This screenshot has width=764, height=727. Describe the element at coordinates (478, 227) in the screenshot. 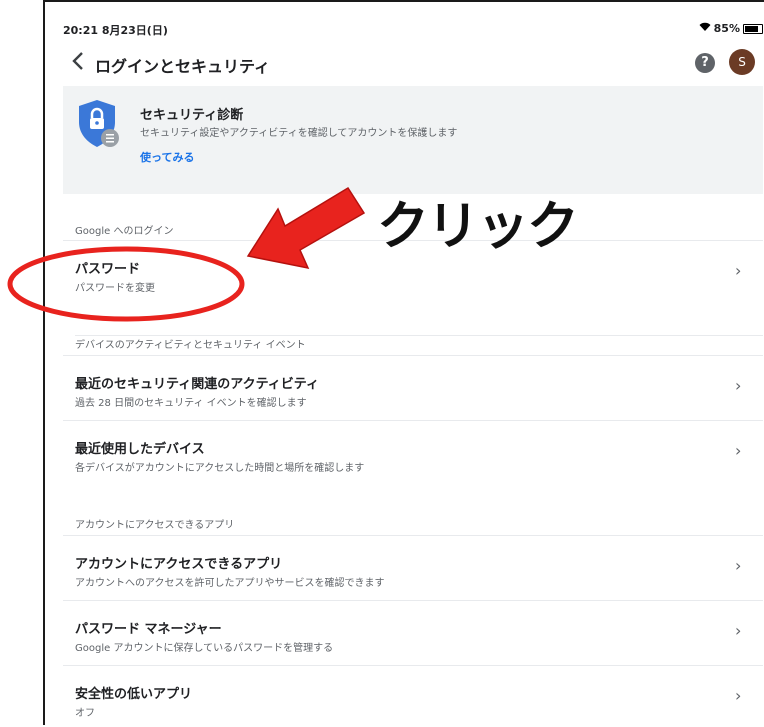

I see `click-annotation-label: クリック` at that location.